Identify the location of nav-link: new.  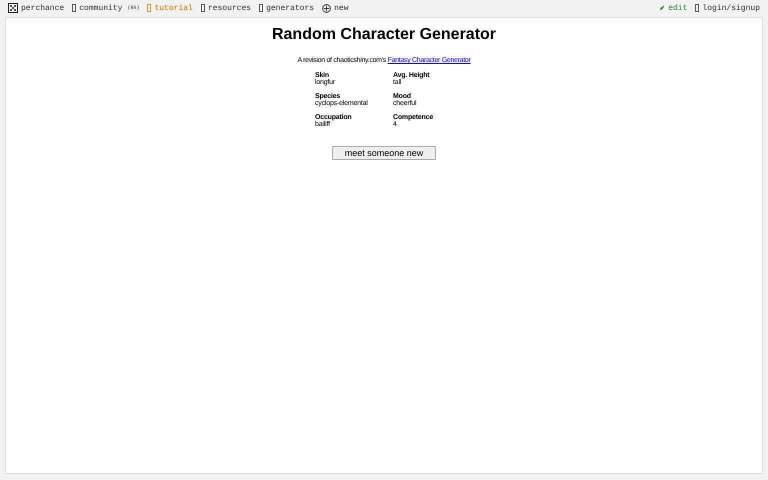
(335, 8).